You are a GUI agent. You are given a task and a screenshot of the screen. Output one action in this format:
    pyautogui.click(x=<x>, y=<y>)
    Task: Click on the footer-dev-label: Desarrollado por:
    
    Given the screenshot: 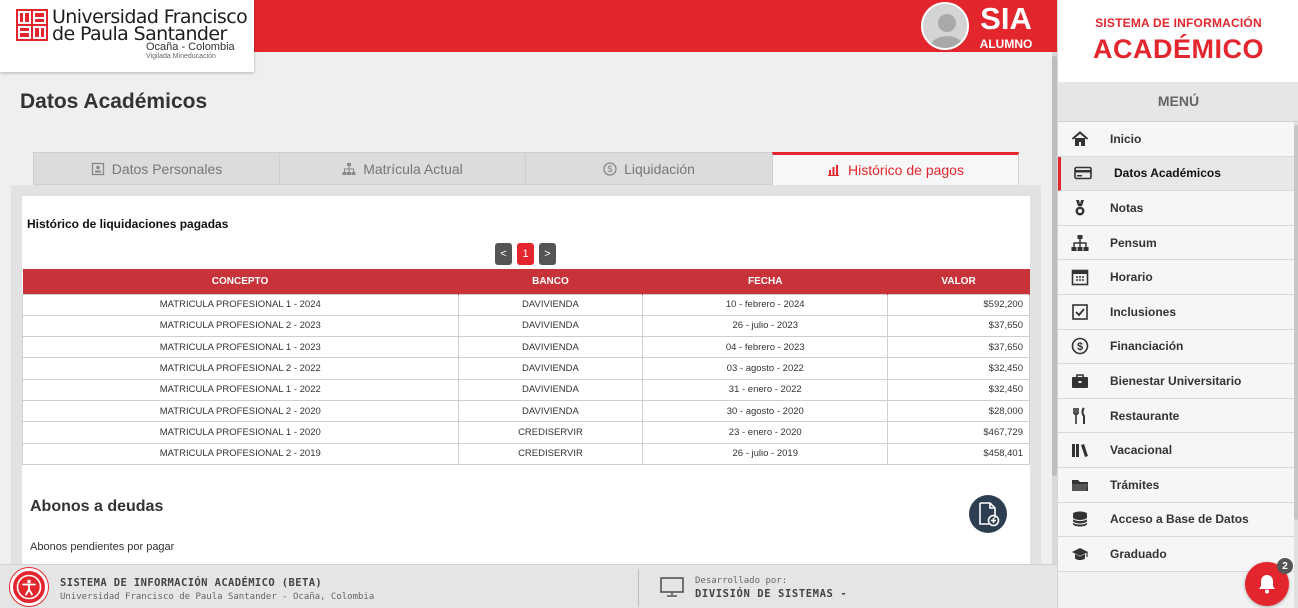 What is the action you would take?
    pyautogui.click(x=741, y=581)
    